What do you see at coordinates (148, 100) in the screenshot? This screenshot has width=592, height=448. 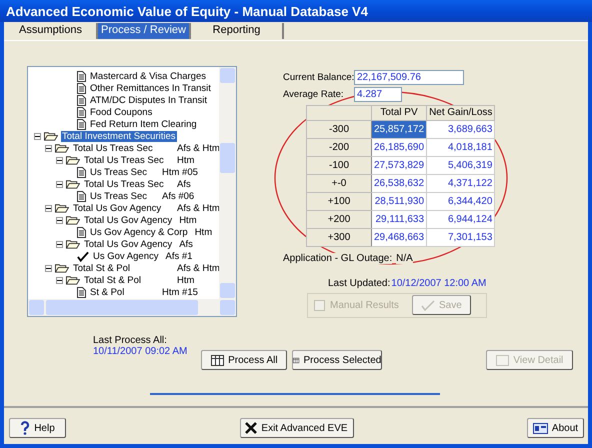 I see `tree-item-label: ATM/DC Disputes In Transit` at bounding box center [148, 100].